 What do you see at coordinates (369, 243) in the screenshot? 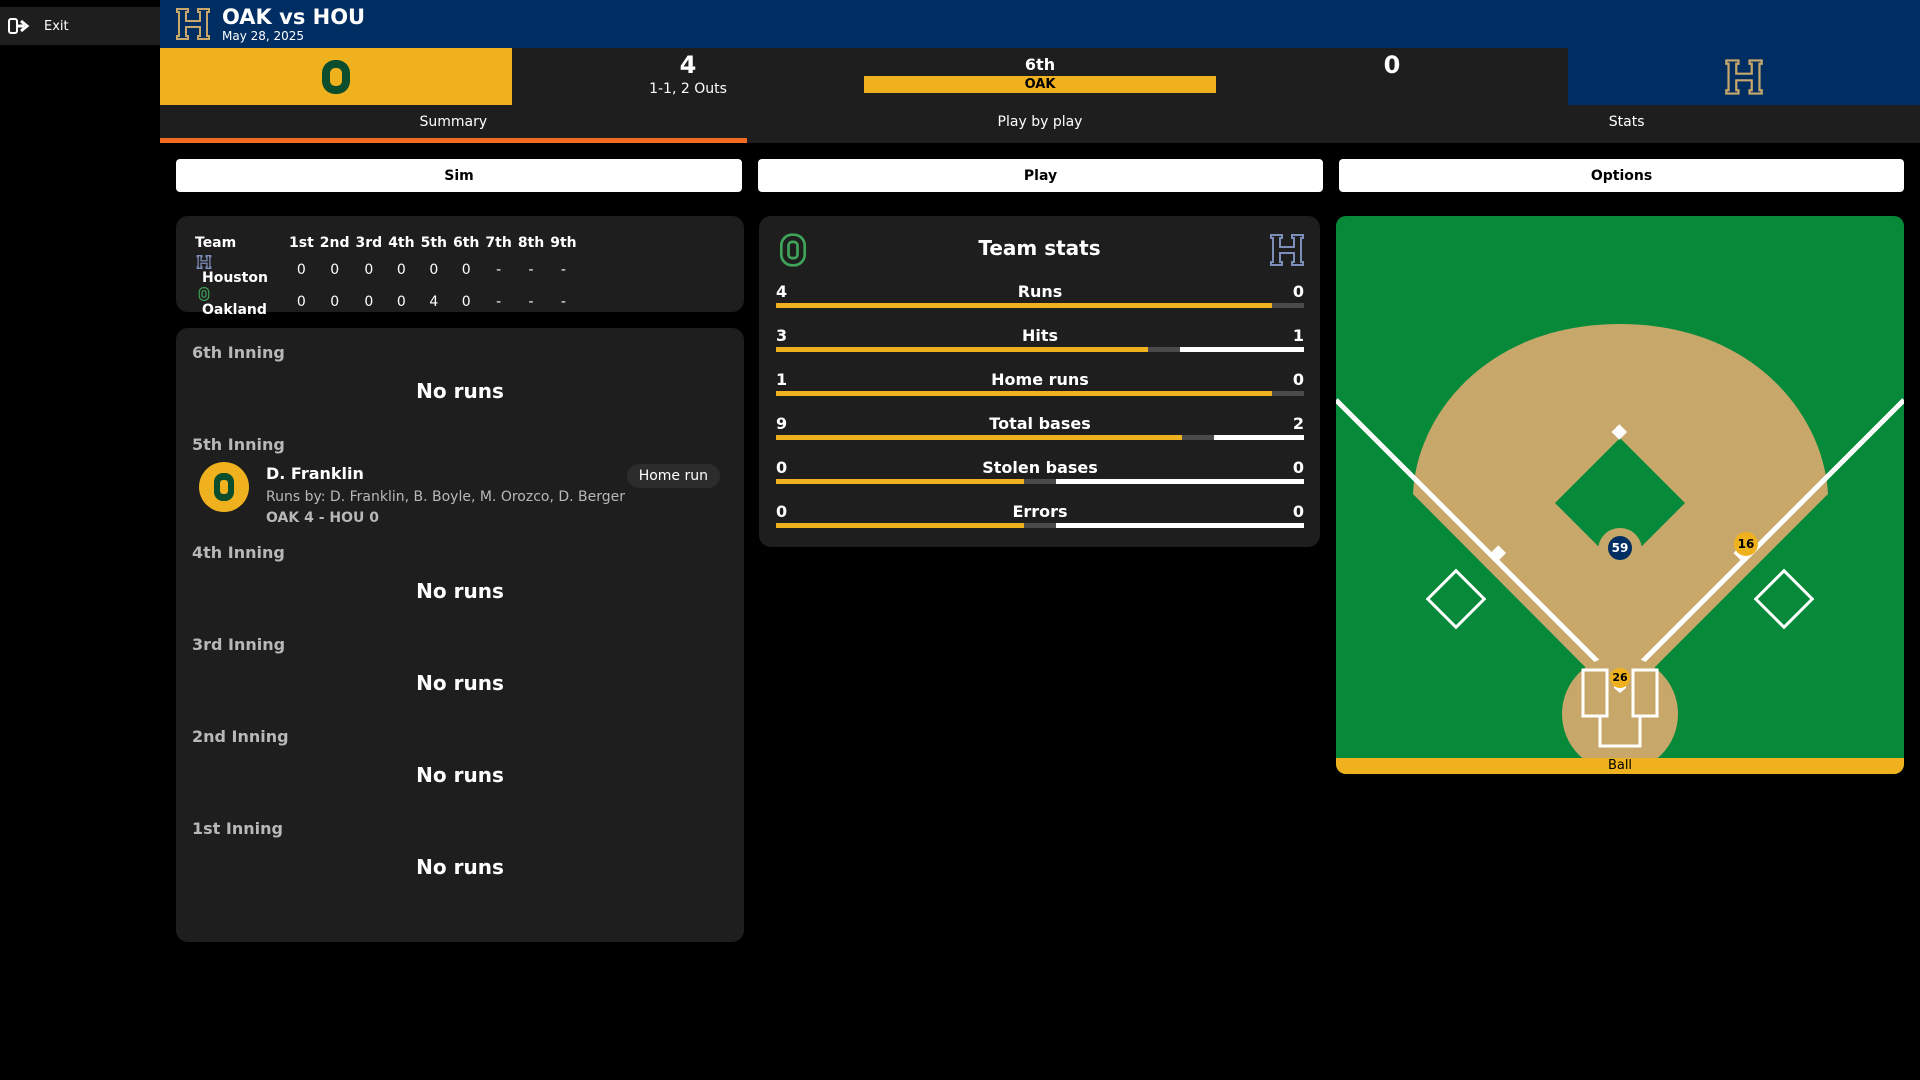
I see `column-header: 3rd` at bounding box center [369, 243].